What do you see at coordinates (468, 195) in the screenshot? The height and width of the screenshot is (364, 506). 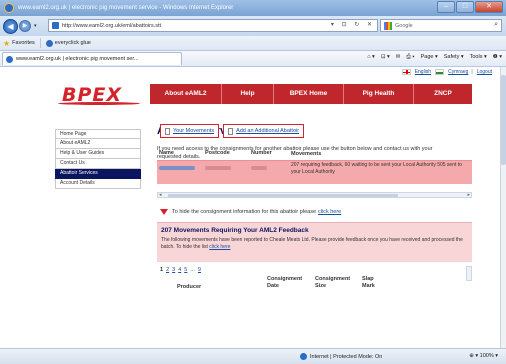 I see `scroll-right-icon: ▸` at bounding box center [468, 195].